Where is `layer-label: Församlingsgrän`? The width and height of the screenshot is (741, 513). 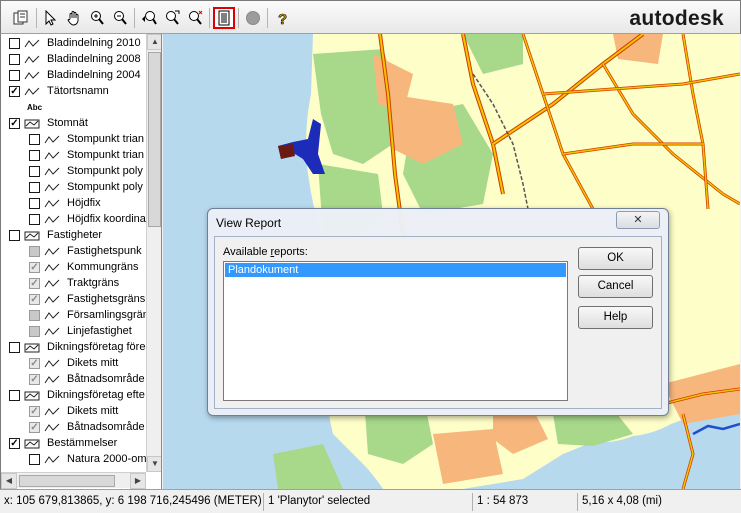
layer-label: Församlingsgrän is located at coordinates (106, 315).